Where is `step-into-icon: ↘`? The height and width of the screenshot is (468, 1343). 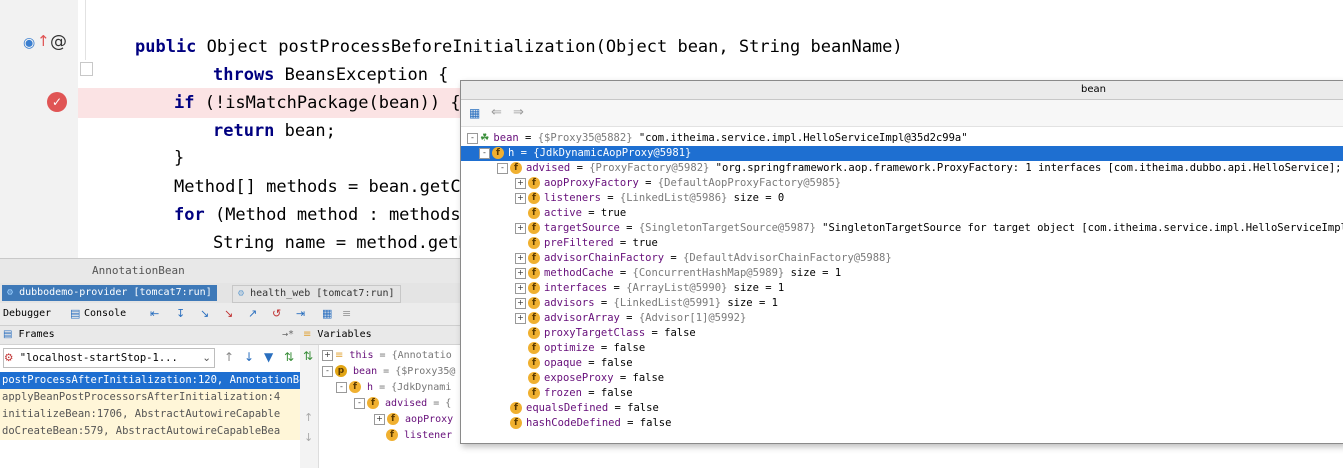 step-into-icon: ↘ is located at coordinates (204, 314).